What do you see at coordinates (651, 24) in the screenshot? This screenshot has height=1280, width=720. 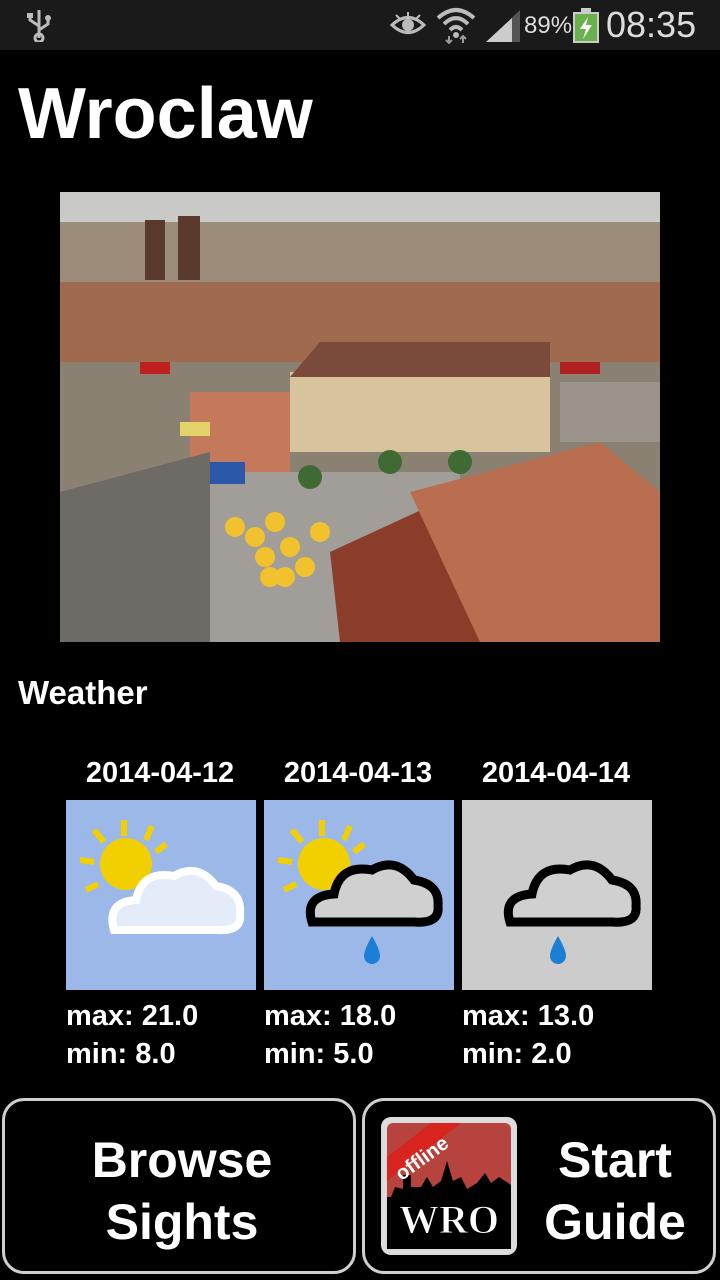 I see `clock: 08:35` at bounding box center [651, 24].